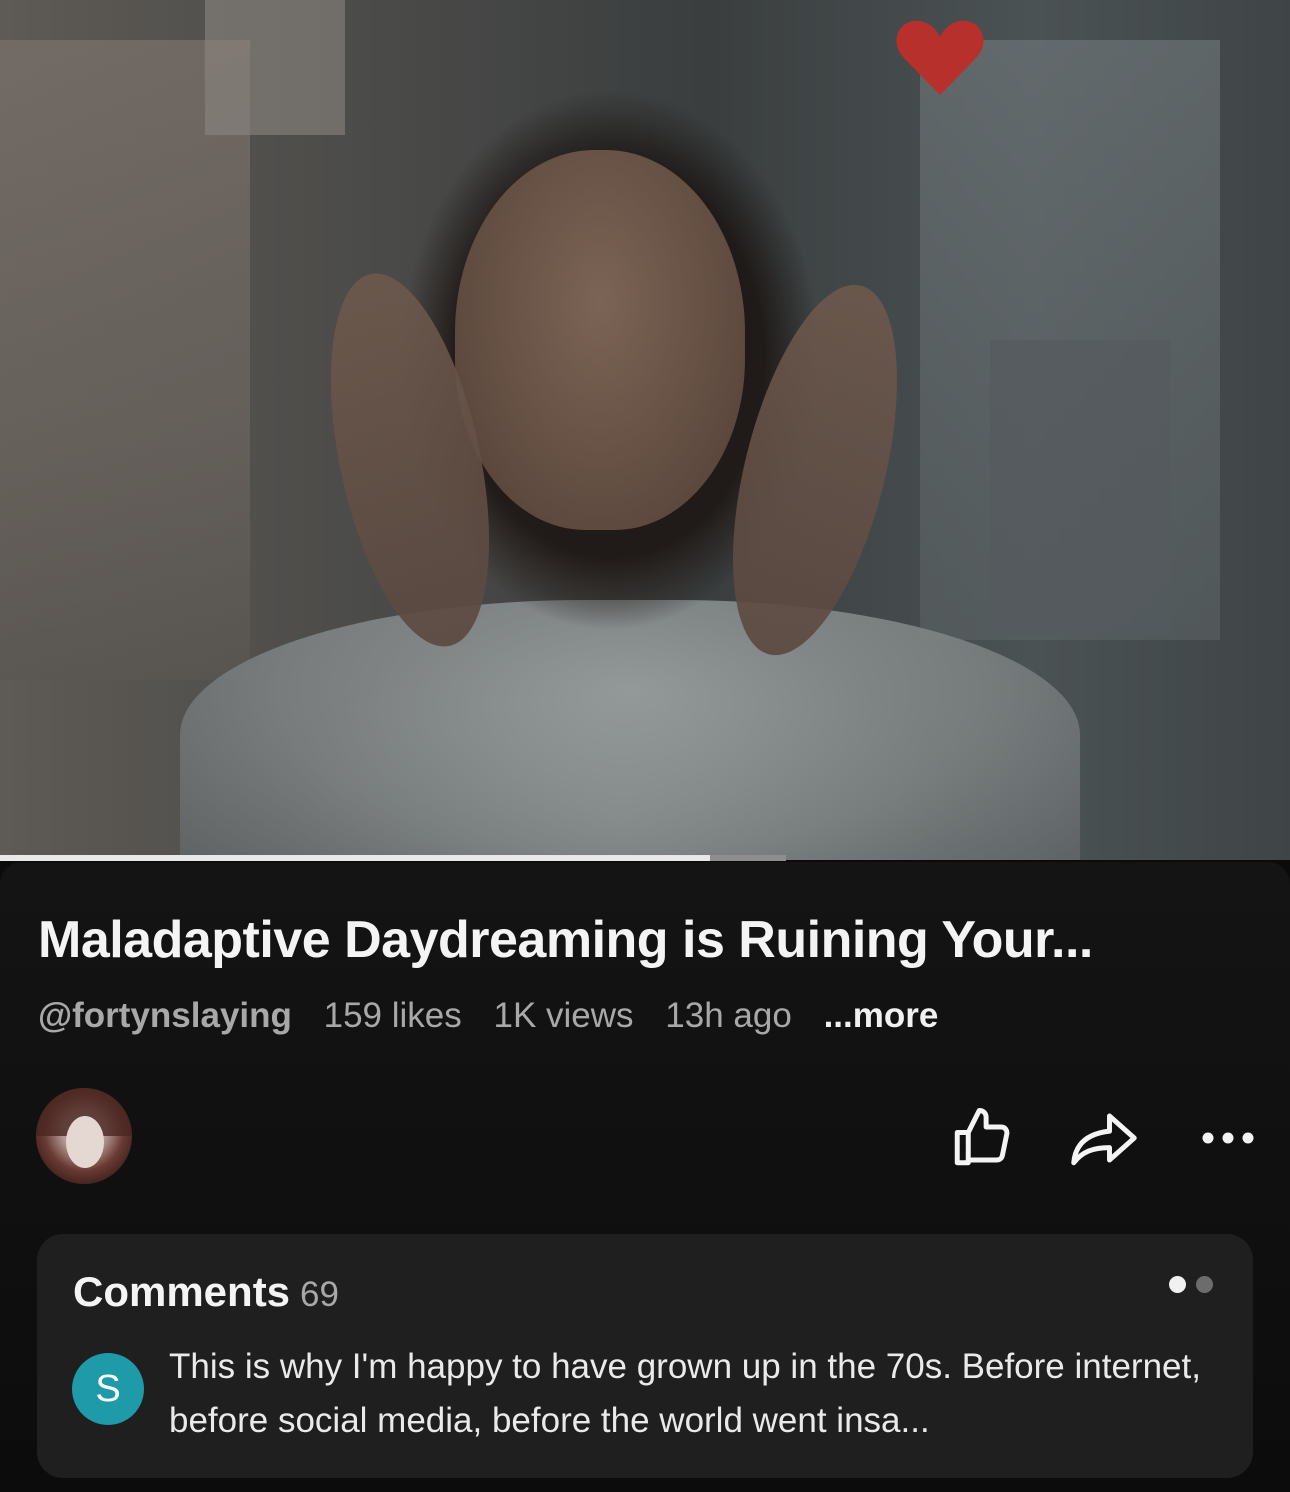 Image resolution: width=1290 pixels, height=1492 pixels. I want to click on pager-dot-active, so click(1177, 1284).